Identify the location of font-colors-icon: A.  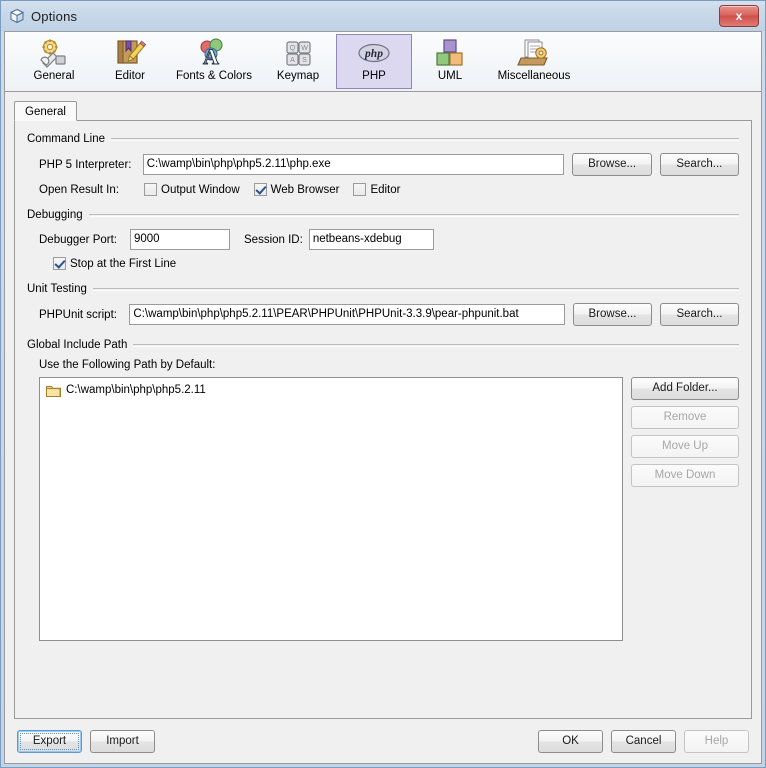
(214, 54).